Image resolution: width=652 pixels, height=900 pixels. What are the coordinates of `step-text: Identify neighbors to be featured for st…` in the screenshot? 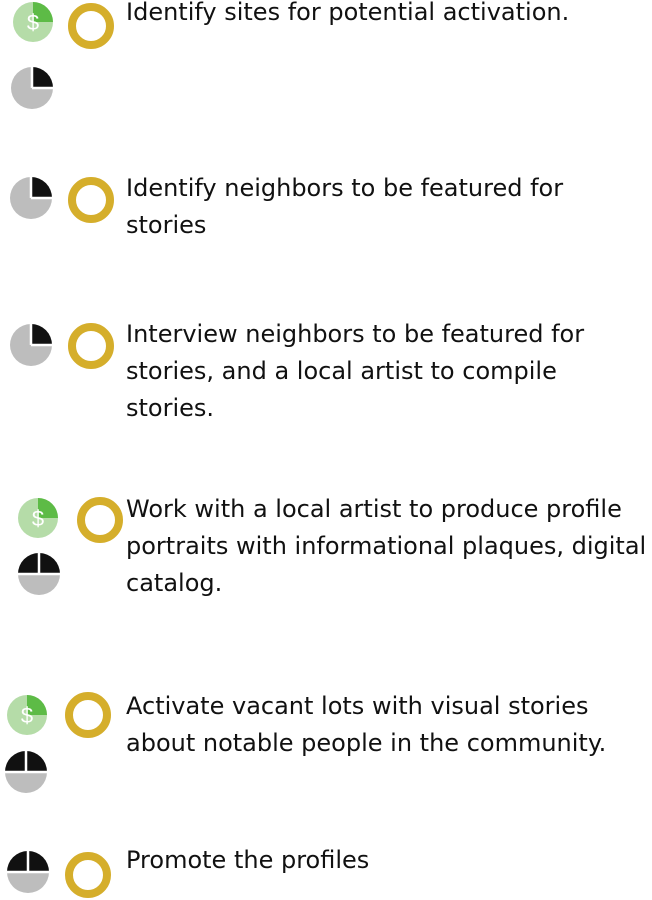 It's located at (345, 206).